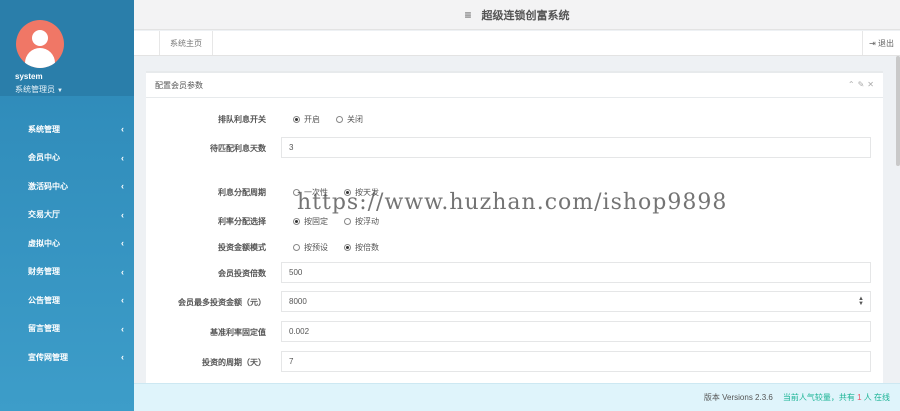  I want to click on invest-multiple-radio: 按倍数, so click(361, 247).